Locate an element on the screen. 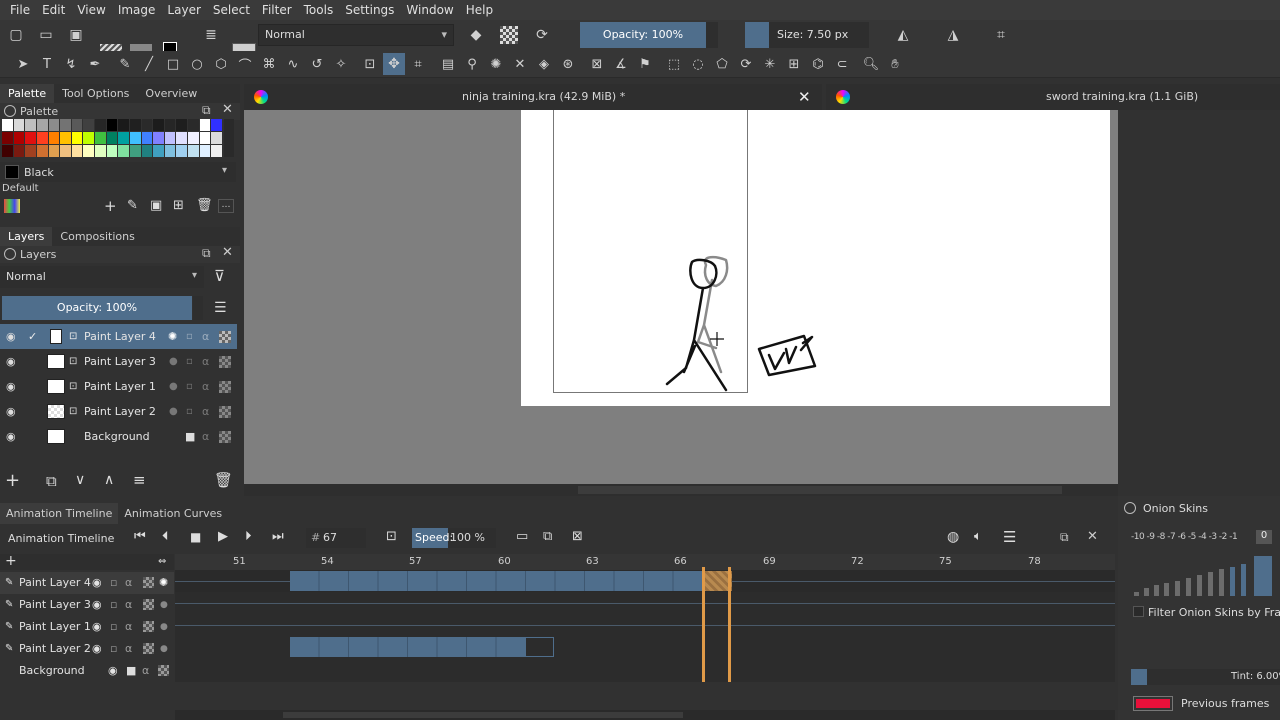 The image size is (1280, 720). palette-scrollbar is located at coordinates (229, 138).